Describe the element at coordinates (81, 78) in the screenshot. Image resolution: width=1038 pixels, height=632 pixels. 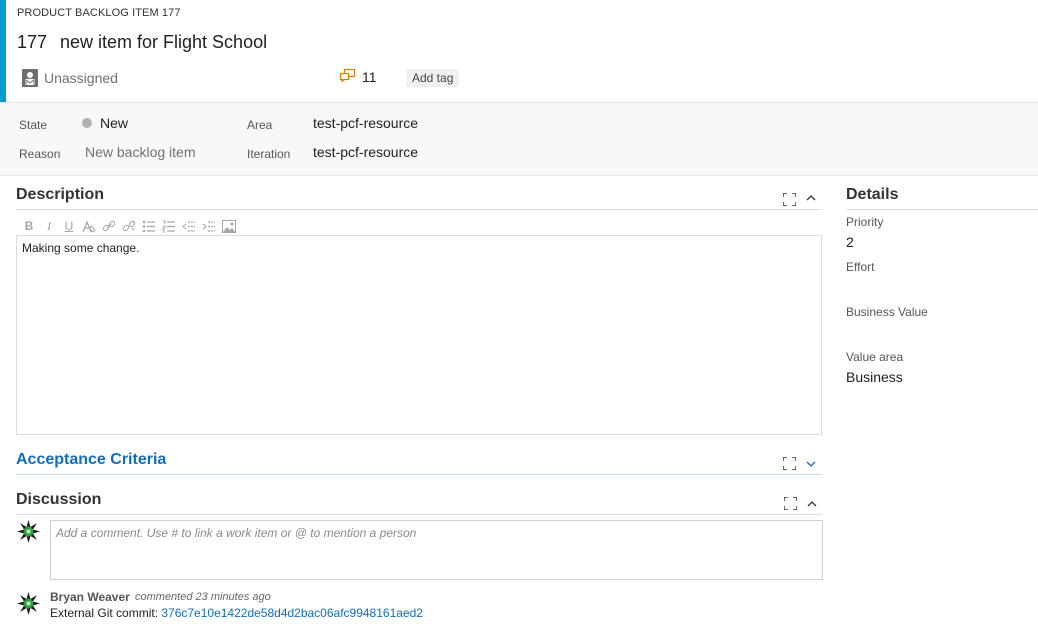
I see `assignee-name: Unassigned` at that location.